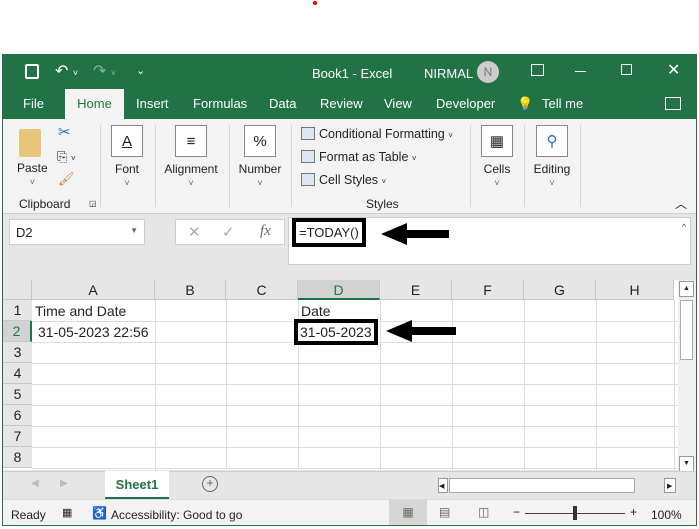 This screenshot has height=529, width=699. I want to click on undo-icon: ↶ ˅, so click(66, 71).